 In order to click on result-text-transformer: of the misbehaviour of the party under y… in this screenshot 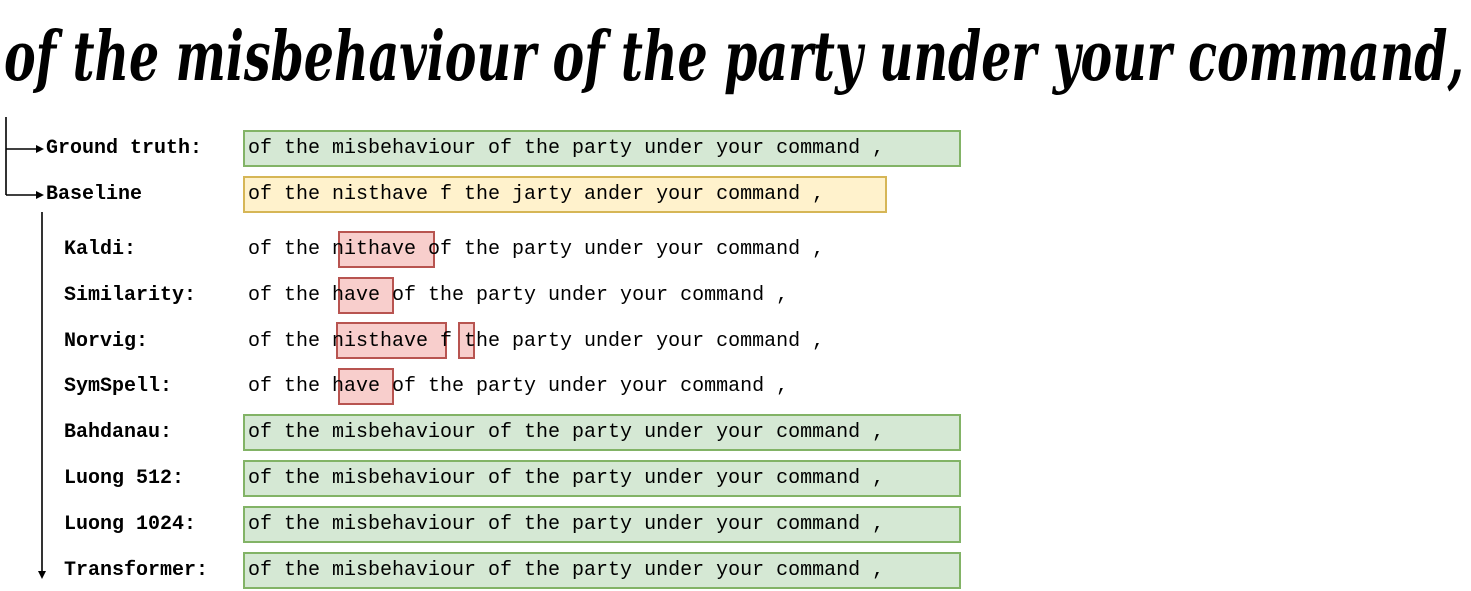, I will do `click(566, 570)`.